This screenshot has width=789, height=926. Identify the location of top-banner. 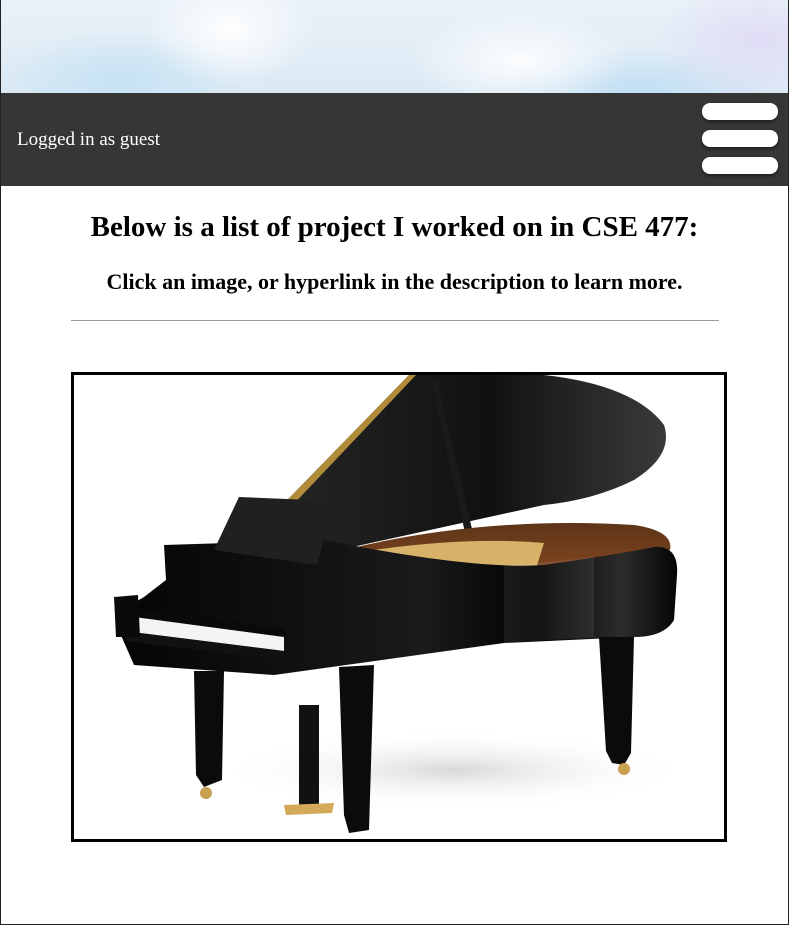
(394, 46).